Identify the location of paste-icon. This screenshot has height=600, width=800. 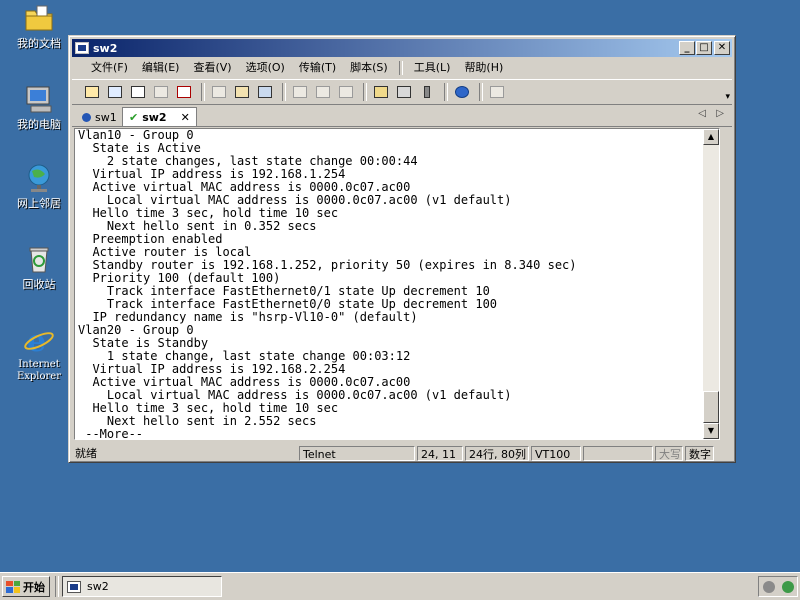
(242, 92).